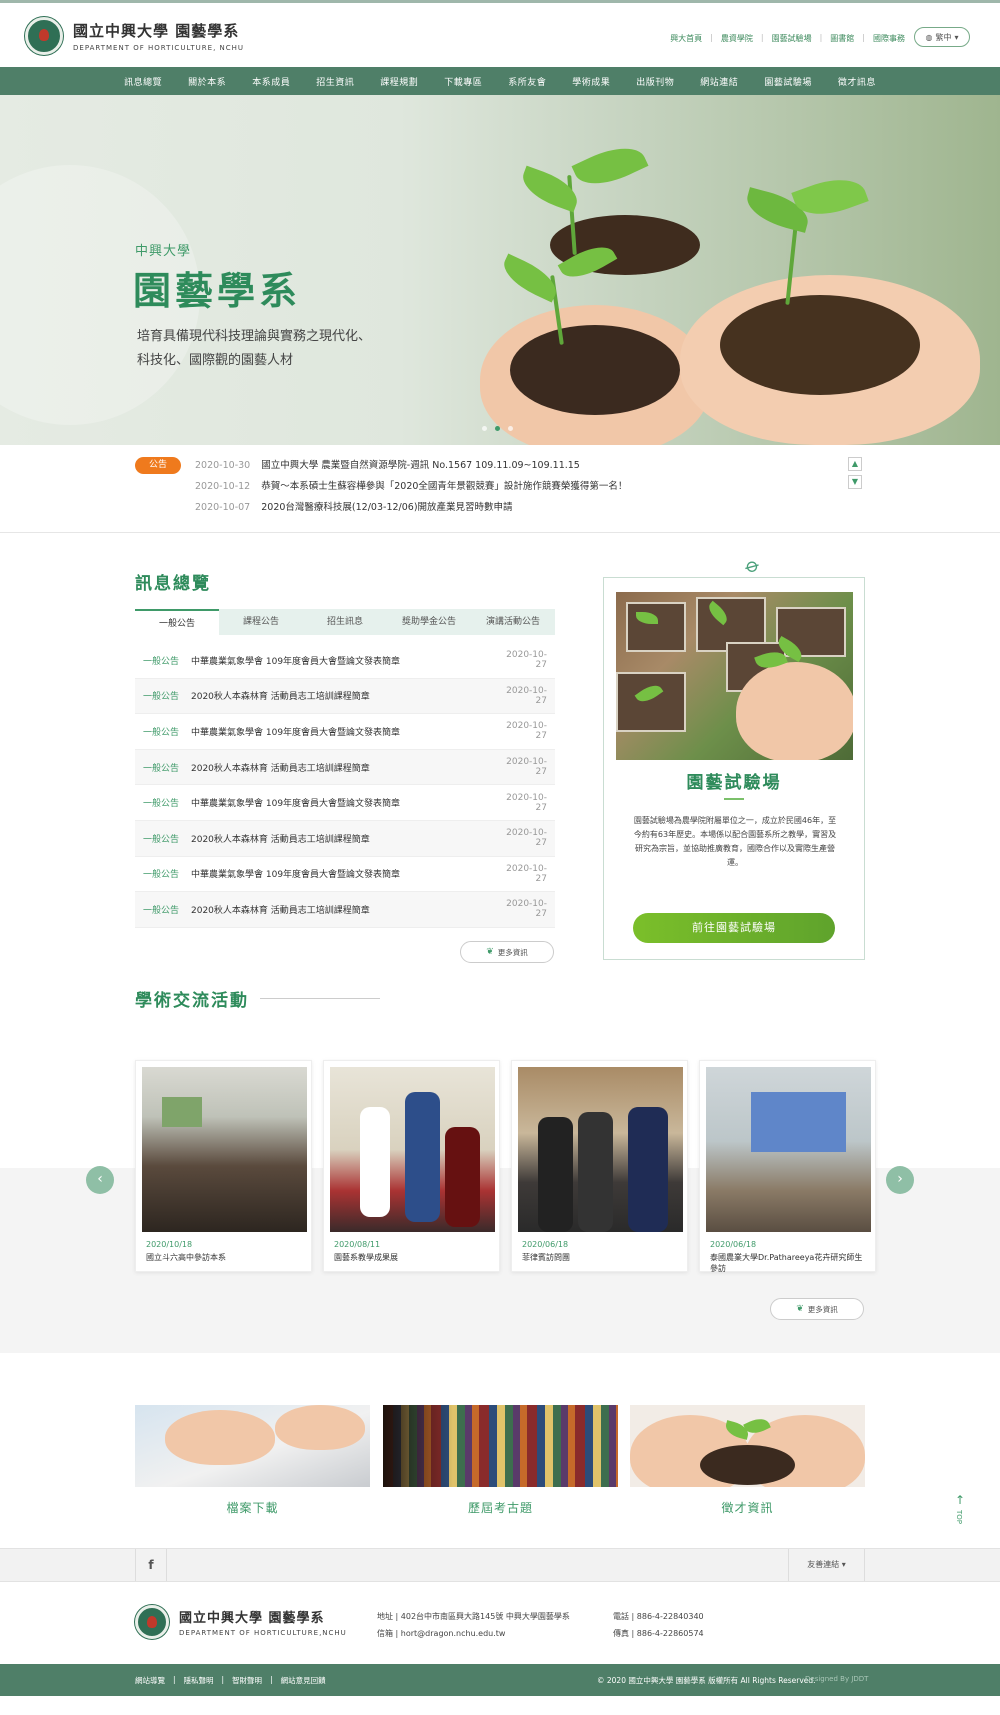  Describe the element at coordinates (399, 81) in the screenshot. I see `nav-item-courses: 課程規劃` at that location.